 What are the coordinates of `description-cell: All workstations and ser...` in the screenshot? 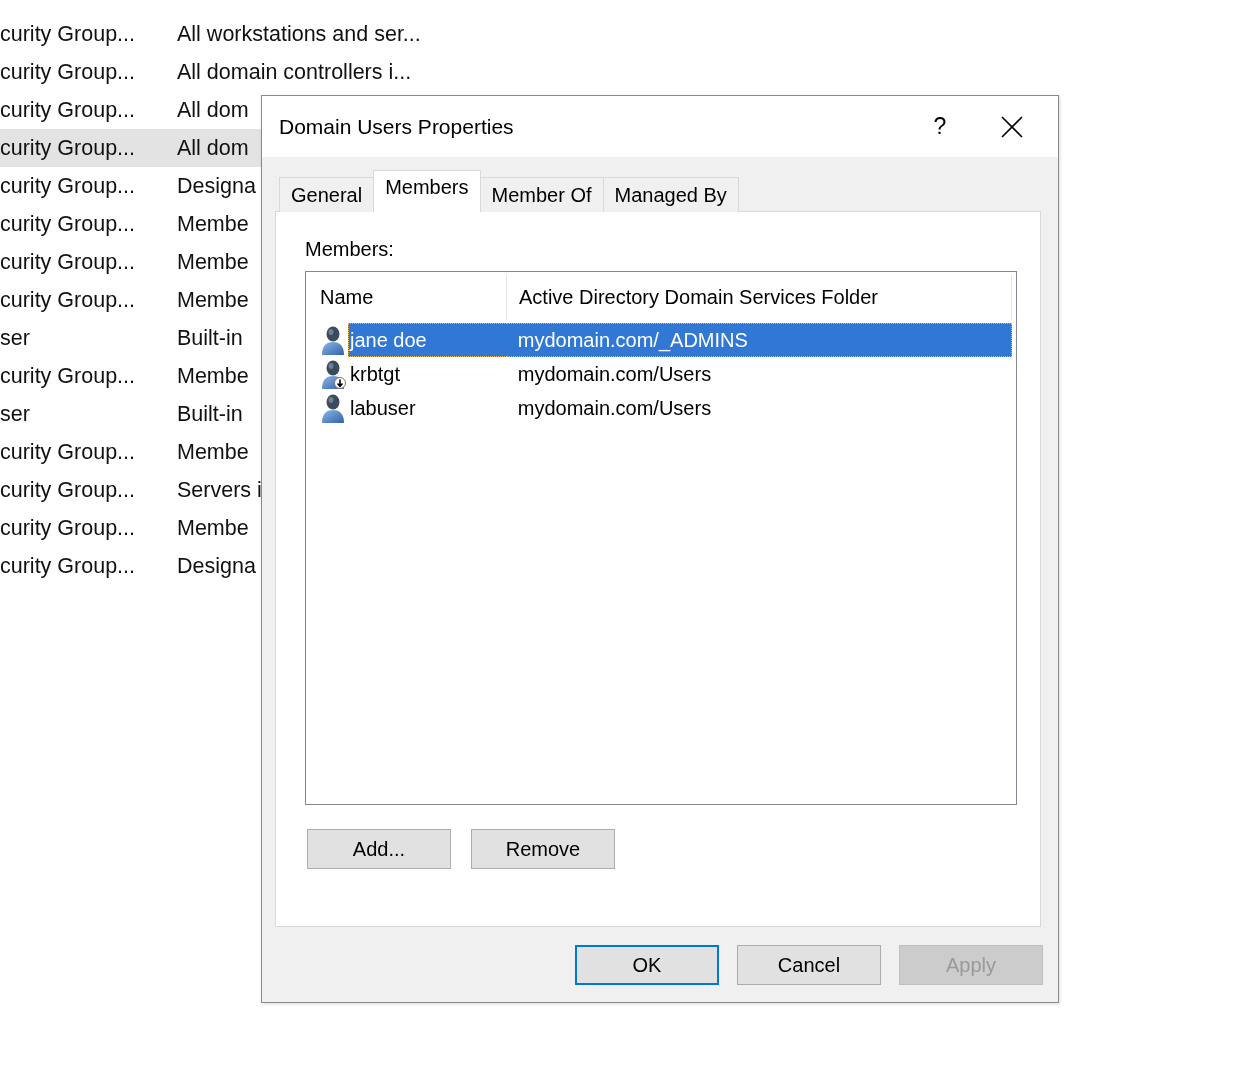 It's located at (299, 34).